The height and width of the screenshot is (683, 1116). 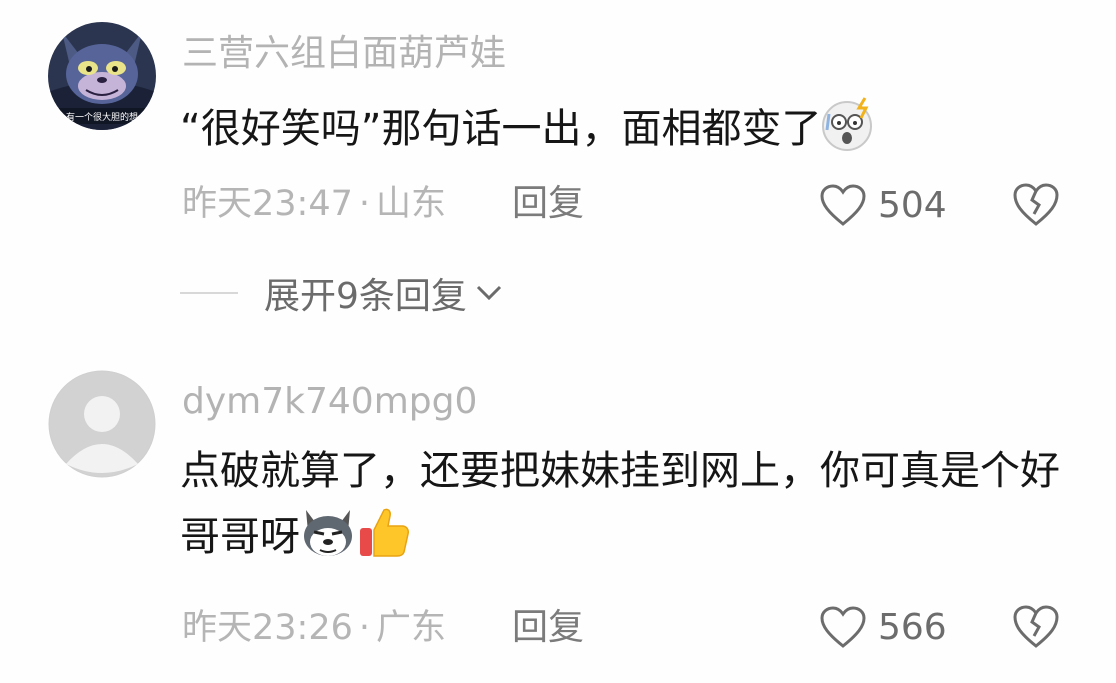 I want to click on comment-meta: 昨天23:26 · 广东, so click(x=314, y=628).